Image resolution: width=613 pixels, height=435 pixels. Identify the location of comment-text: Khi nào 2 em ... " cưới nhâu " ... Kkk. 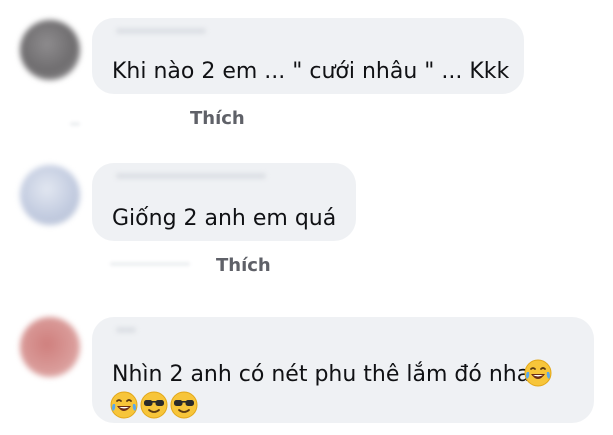
(311, 71).